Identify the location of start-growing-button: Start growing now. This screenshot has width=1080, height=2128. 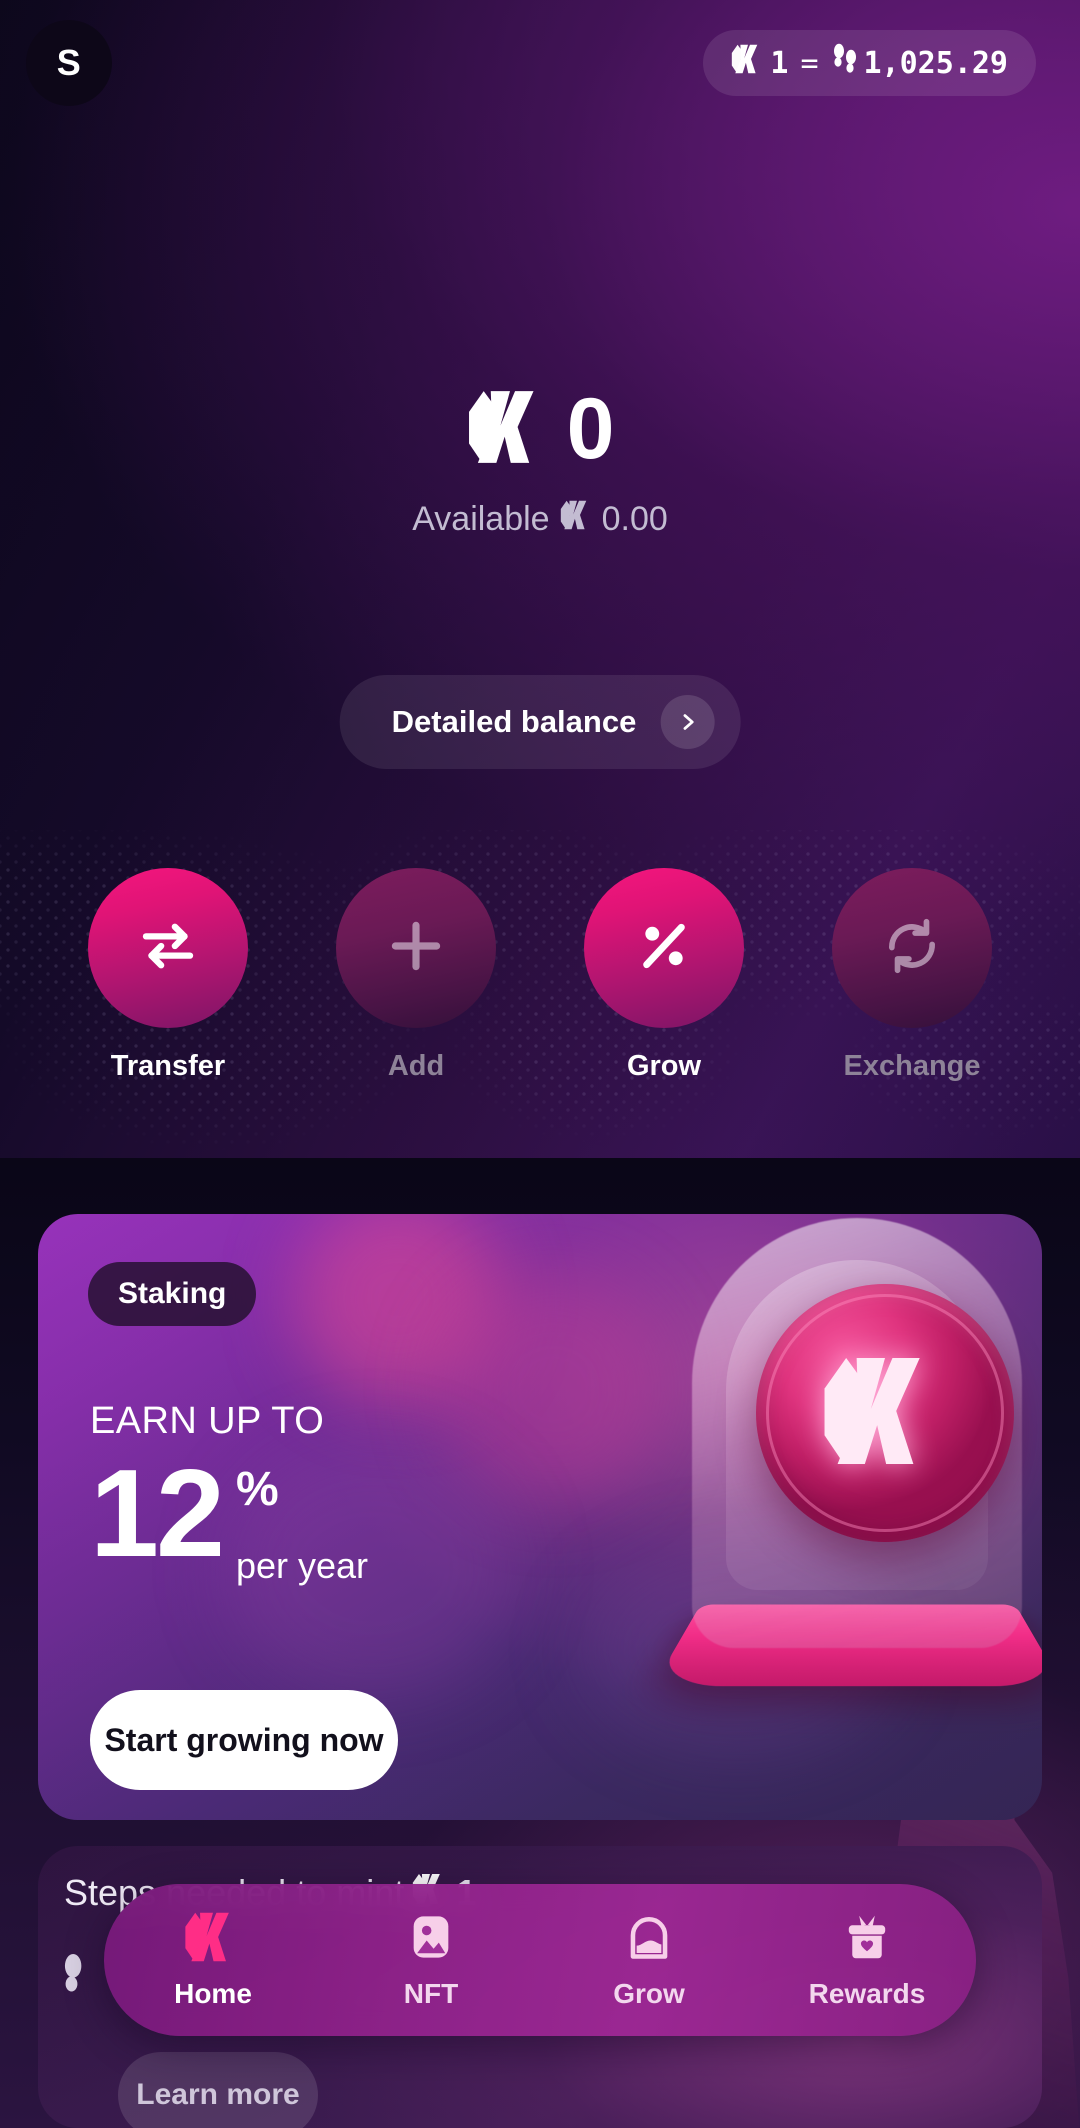
(244, 1740).